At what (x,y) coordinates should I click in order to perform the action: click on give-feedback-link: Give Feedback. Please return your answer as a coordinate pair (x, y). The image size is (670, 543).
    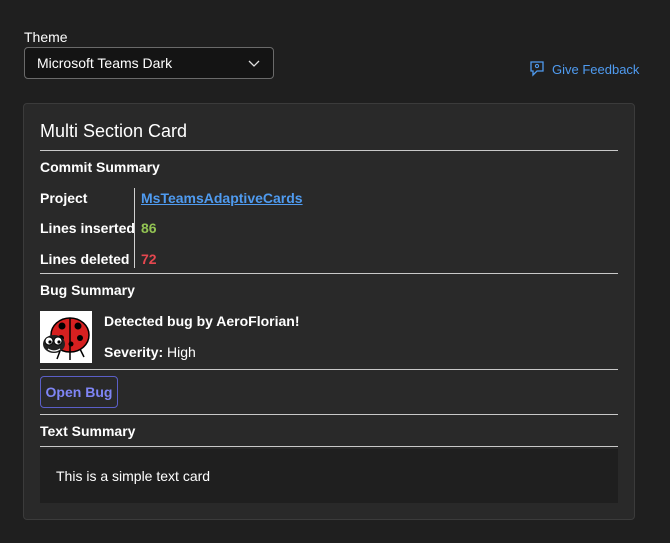
    Looking at the image, I should click on (583, 69).